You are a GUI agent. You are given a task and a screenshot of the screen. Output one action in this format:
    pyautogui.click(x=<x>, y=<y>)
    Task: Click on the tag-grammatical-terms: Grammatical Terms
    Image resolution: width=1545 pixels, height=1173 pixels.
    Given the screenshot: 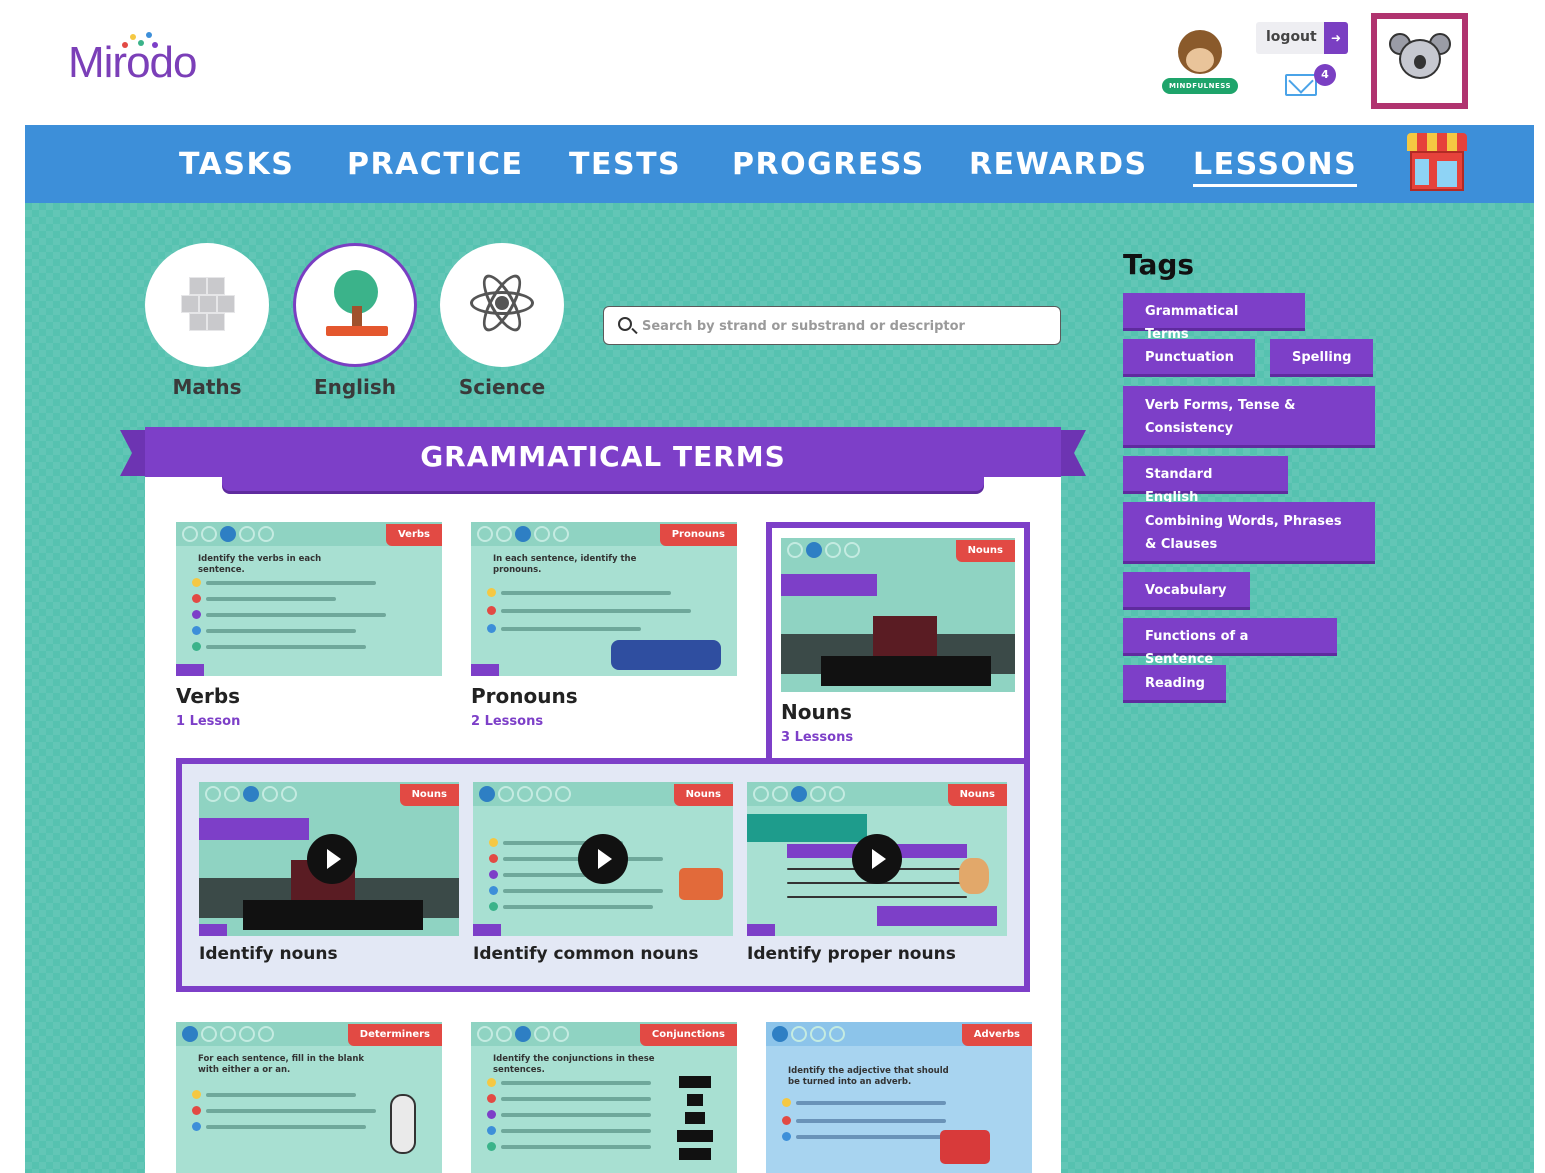 What is the action you would take?
    pyautogui.click(x=1214, y=317)
    